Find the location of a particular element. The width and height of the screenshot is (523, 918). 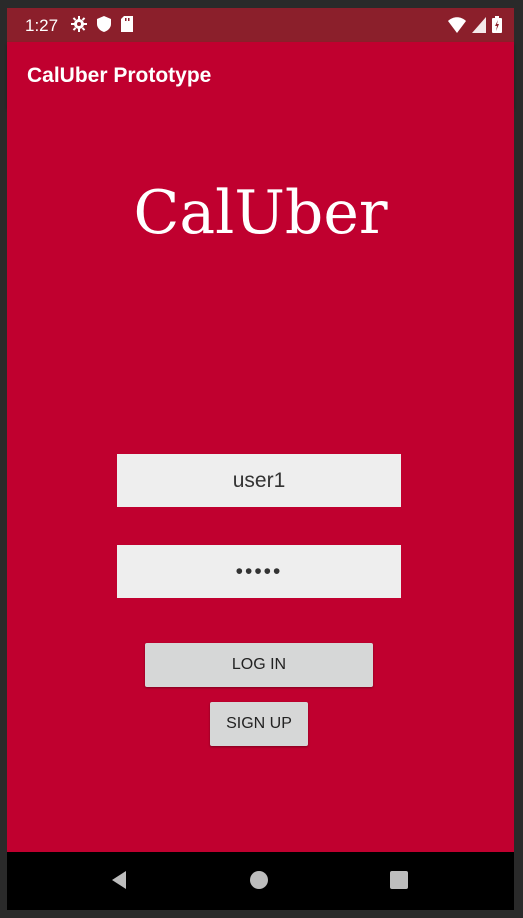

status-bar: 1:27 is located at coordinates (260, 25).